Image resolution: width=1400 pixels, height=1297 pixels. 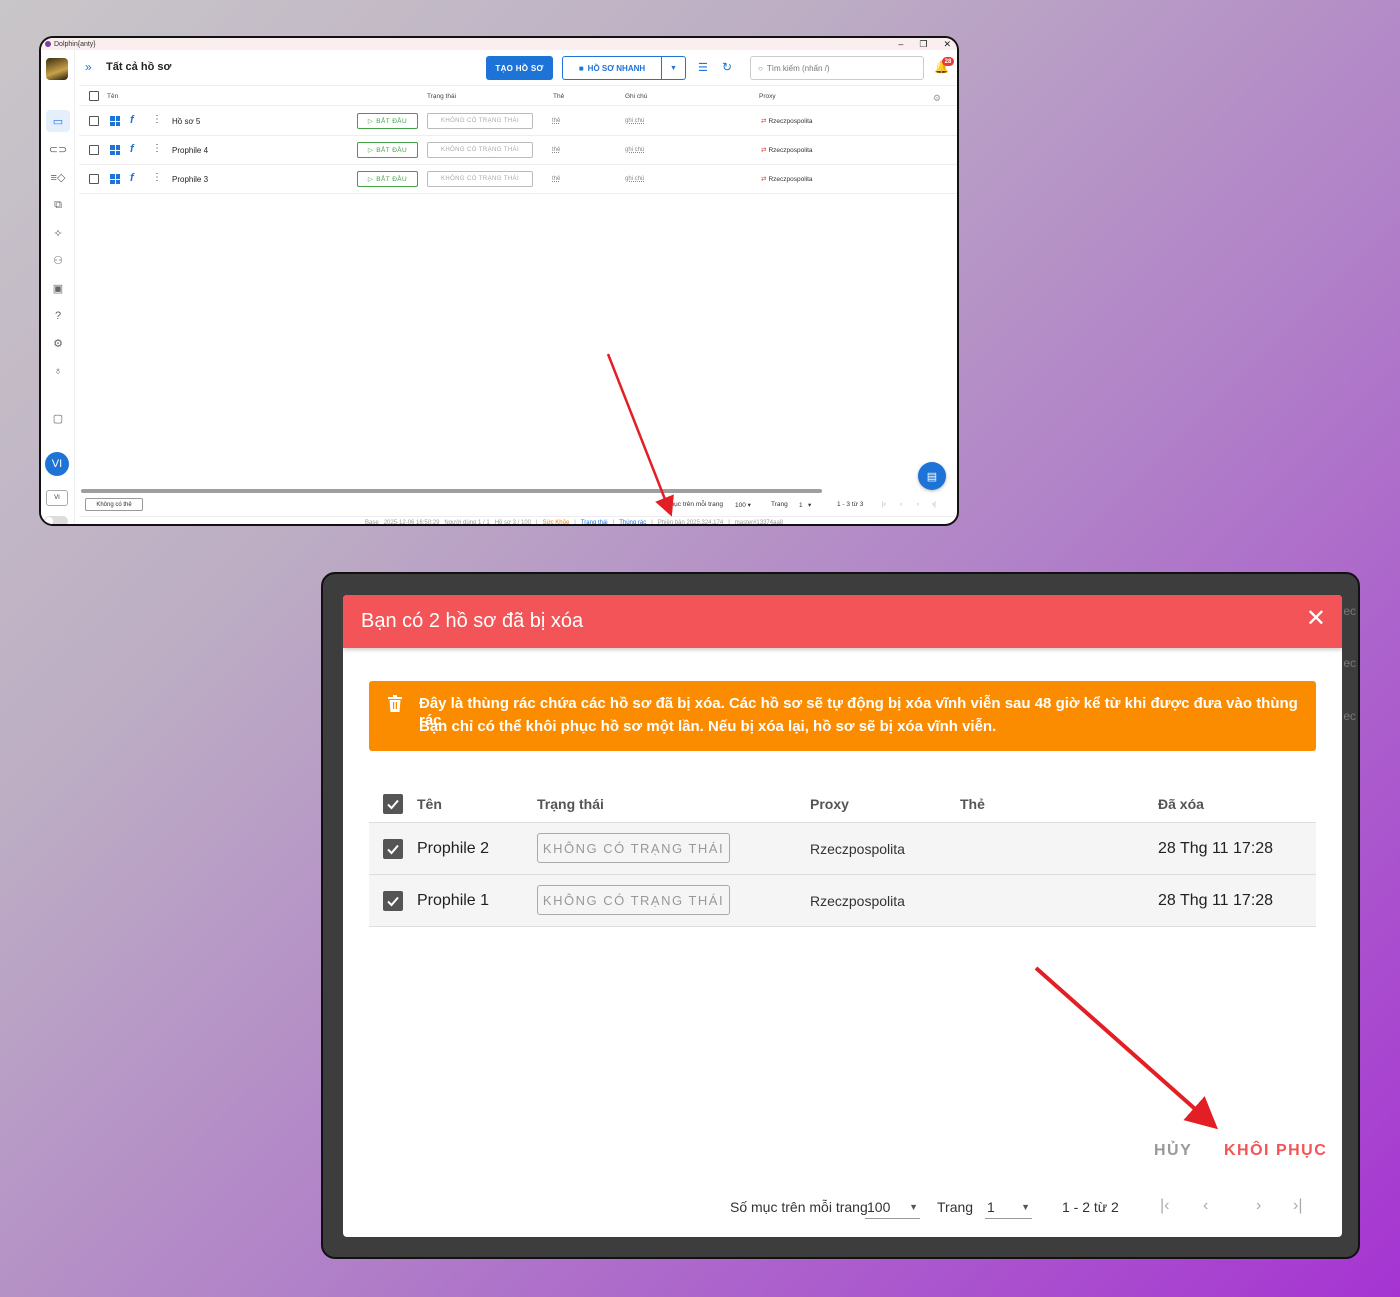 What do you see at coordinates (467, 522) in the screenshot?
I see `status-users: Người dùng 1 / 1` at bounding box center [467, 522].